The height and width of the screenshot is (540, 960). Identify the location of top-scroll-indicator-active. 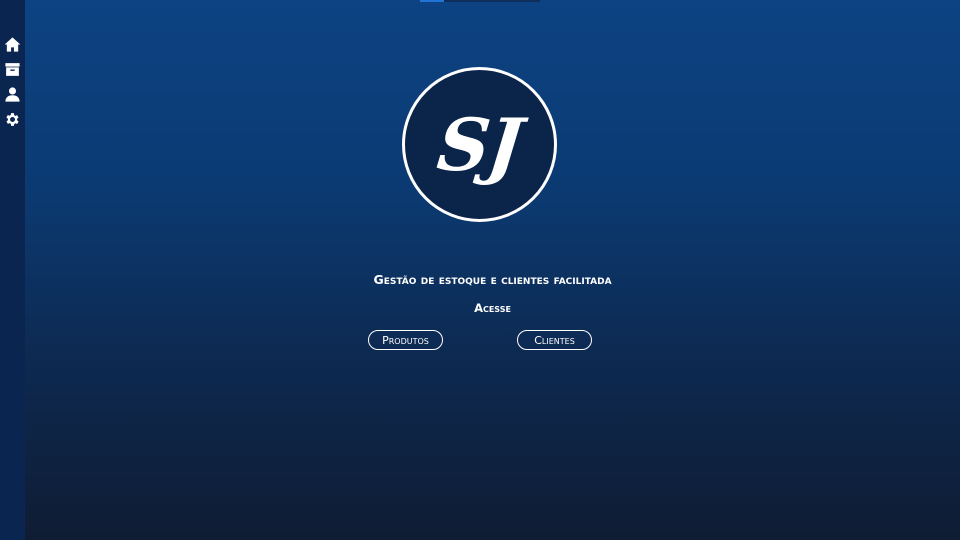
(432, 1).